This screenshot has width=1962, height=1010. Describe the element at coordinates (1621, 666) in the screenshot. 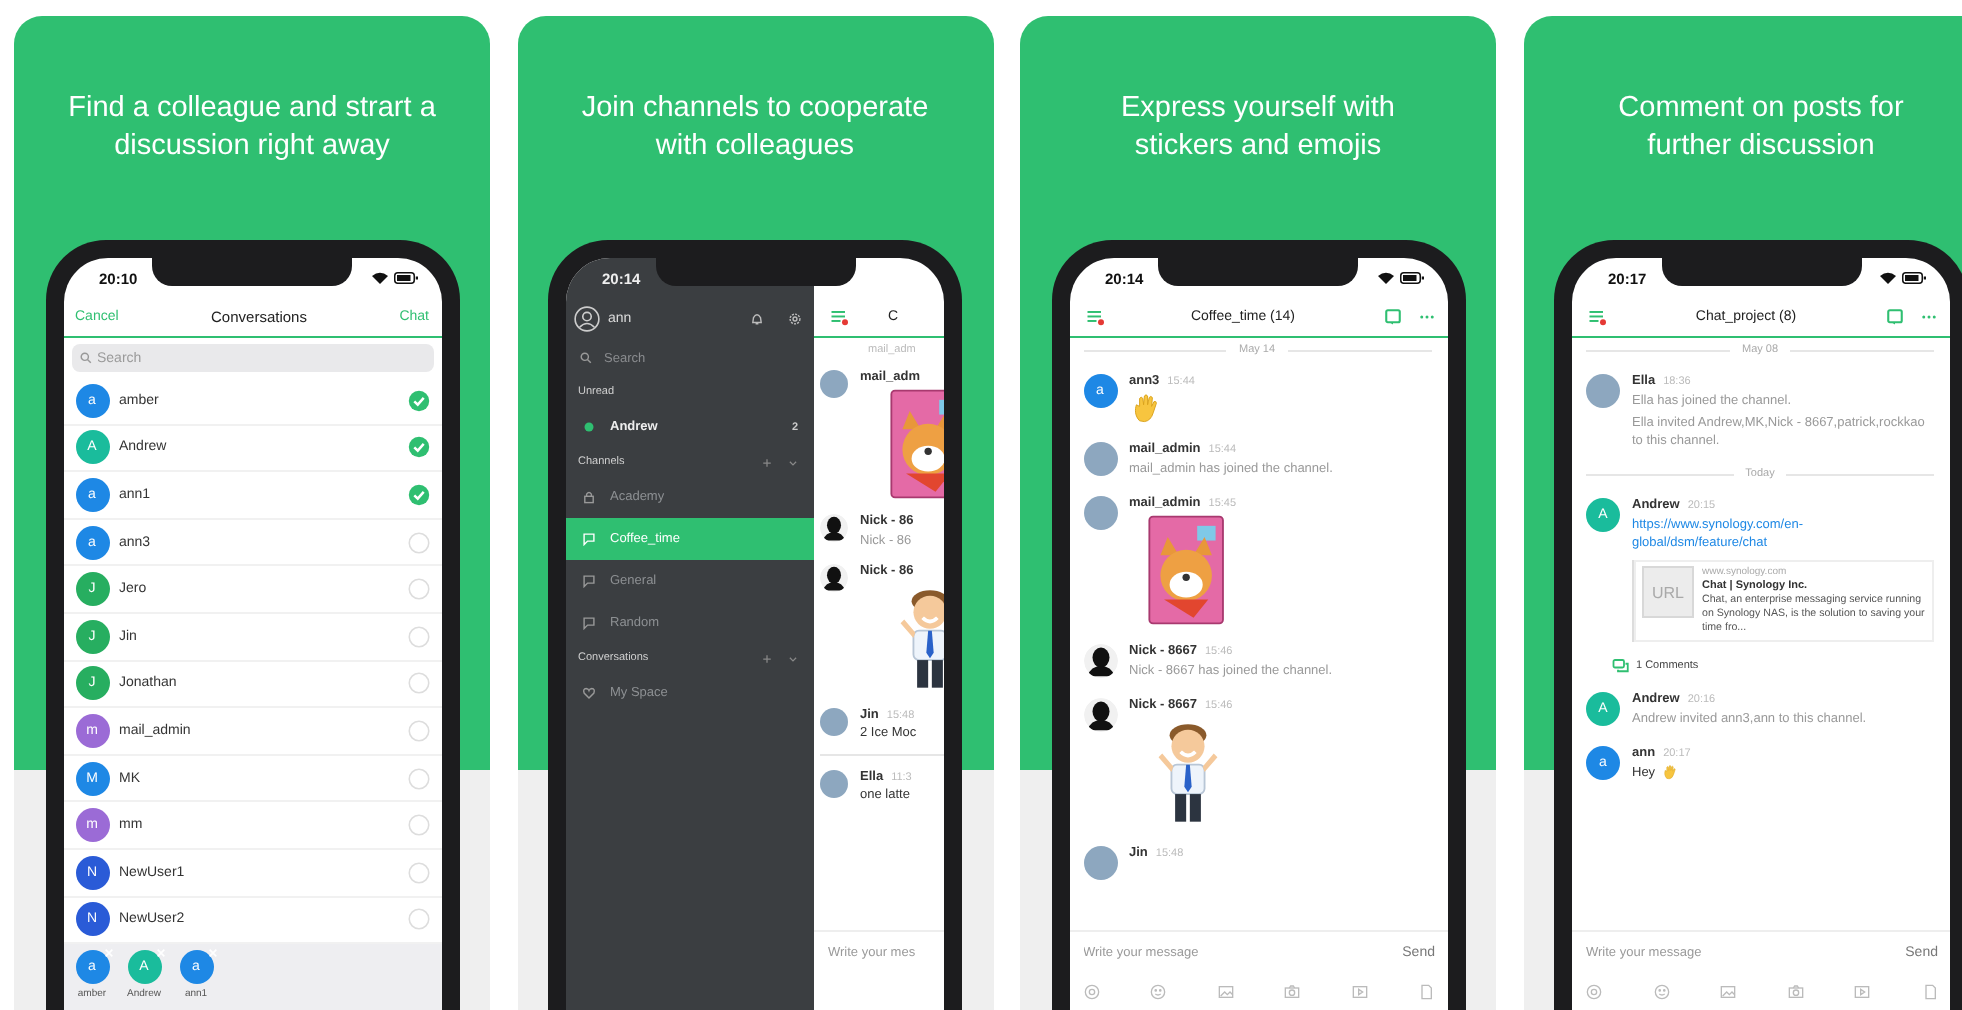

I see `comments-icon` at that location.